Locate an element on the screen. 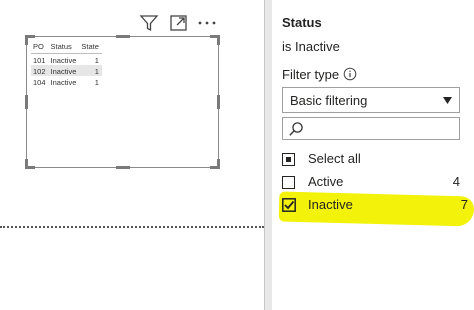 This screenshot has height=310, width=474. search-input is located at coordinates (381, 128).